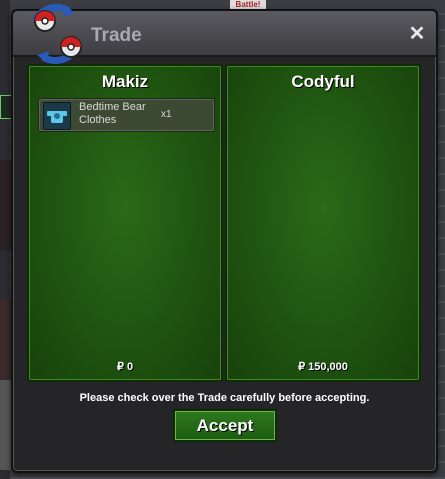 This screenshot has width=445, height=479. What do you see at coordinates (125, 81) in the screenshot?
I see `player-name-left: Makiz` at bounding box center [125, 81].